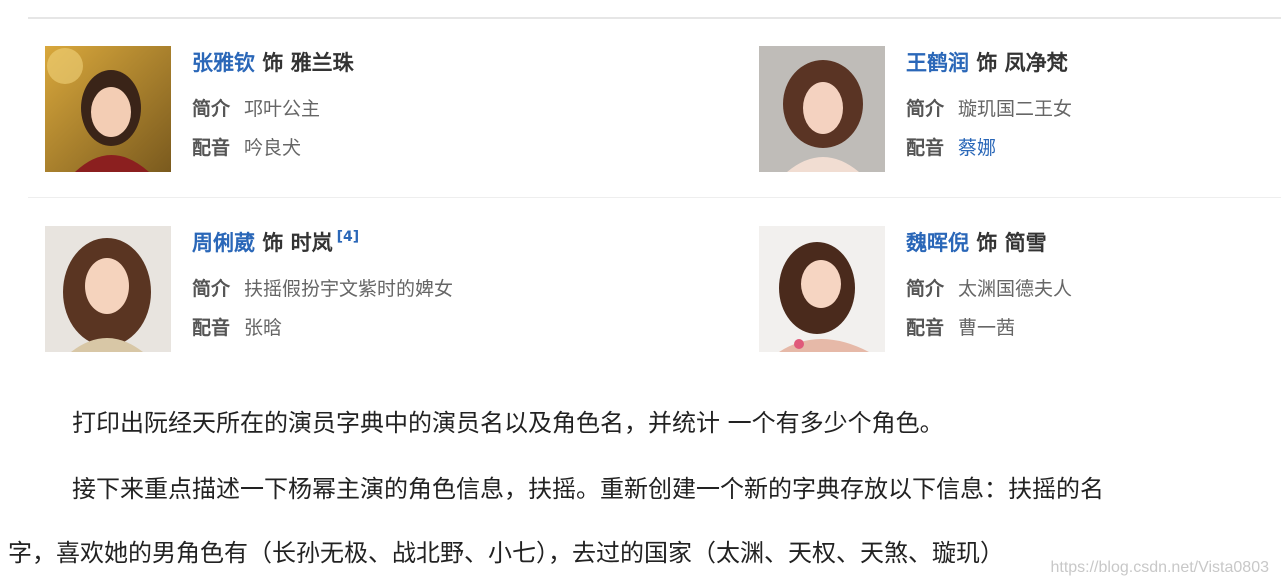  I want to click on role-name: 雅兰珠, so click(322, 63).